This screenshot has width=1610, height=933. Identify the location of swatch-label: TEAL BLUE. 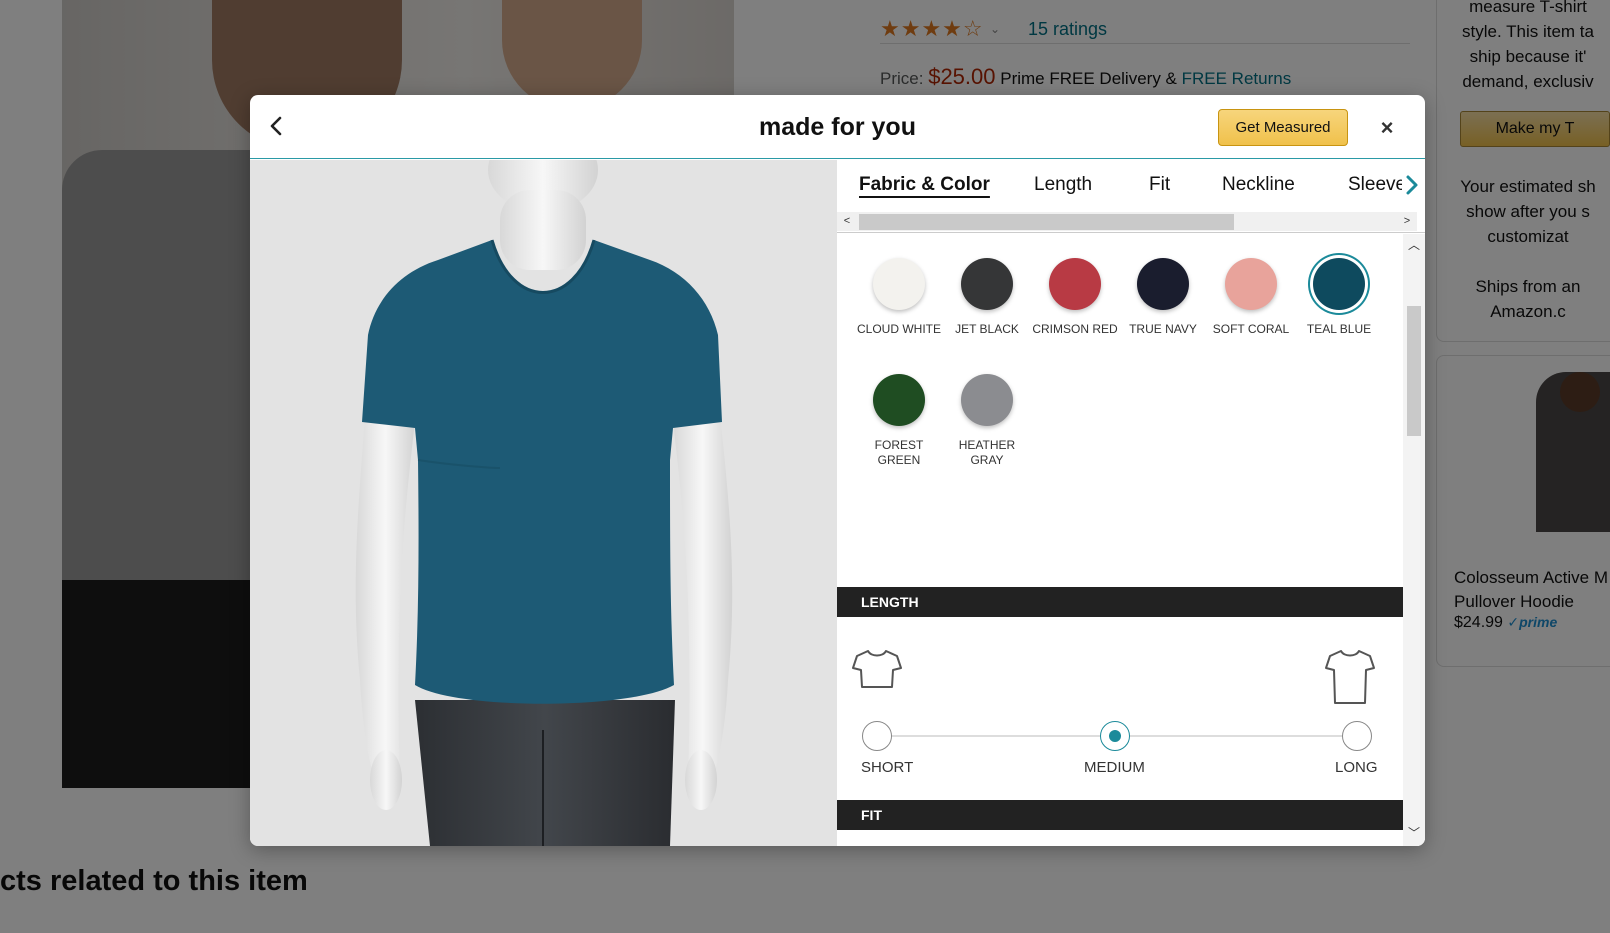
(1339, 329).